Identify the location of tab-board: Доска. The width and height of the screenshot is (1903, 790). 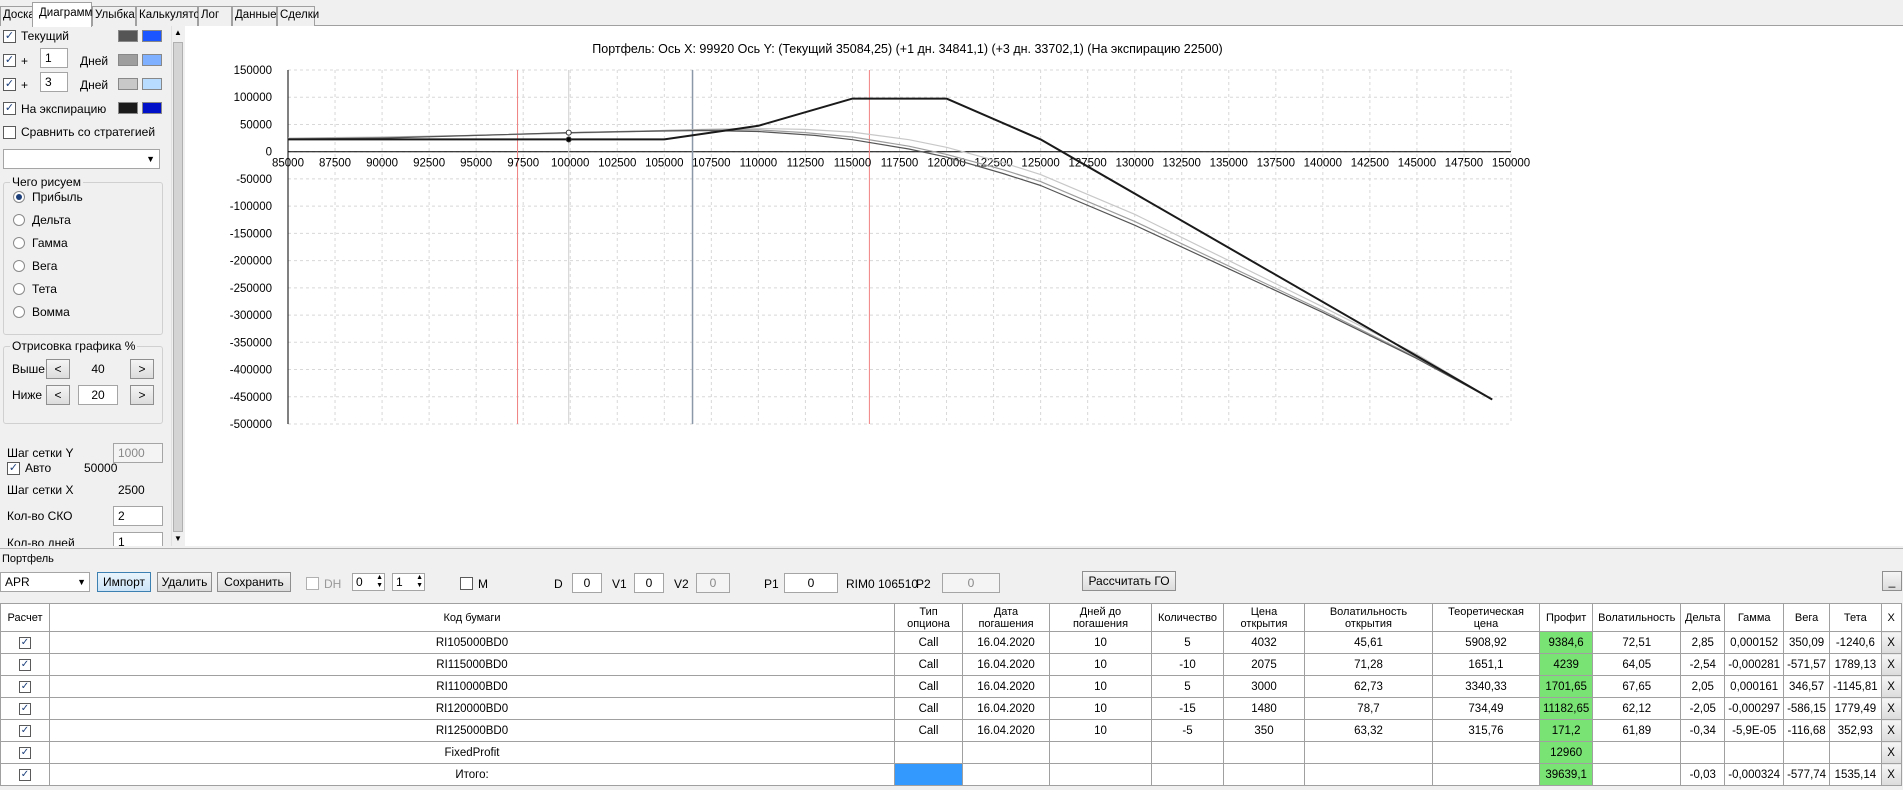
(17, 16).